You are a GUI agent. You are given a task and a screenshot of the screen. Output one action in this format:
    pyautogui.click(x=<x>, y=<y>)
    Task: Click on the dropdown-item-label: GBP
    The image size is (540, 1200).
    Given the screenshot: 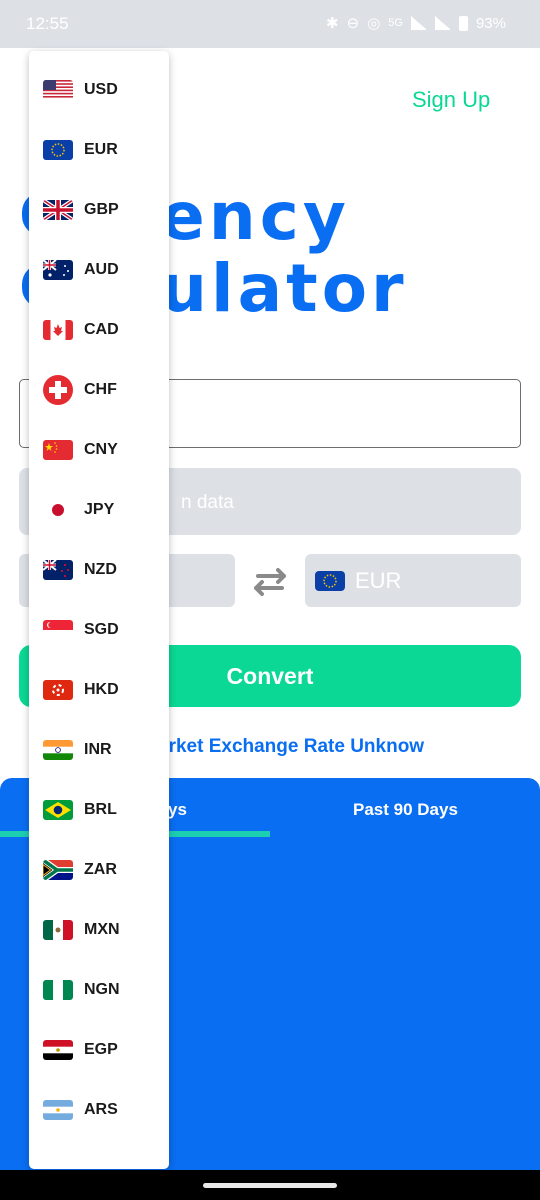 What is the action you would take?
    pyautogui.click(x=101, y=209)
    